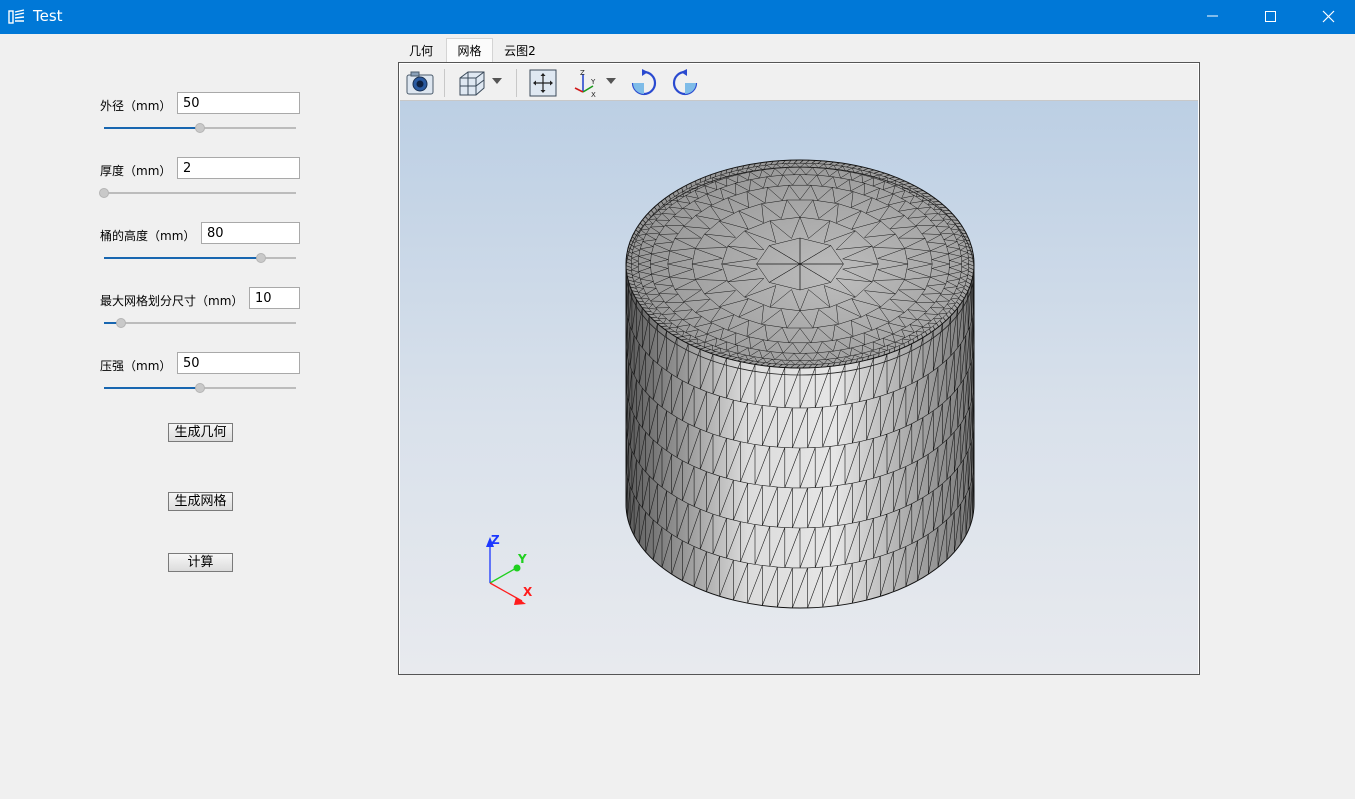 The width and height of the screenshot is (1355, 799). What do you see at coordinates (799, 82) in the screenshot?
I see `viewer-toolbar: Z Y X` at bounding box center [799, 82].